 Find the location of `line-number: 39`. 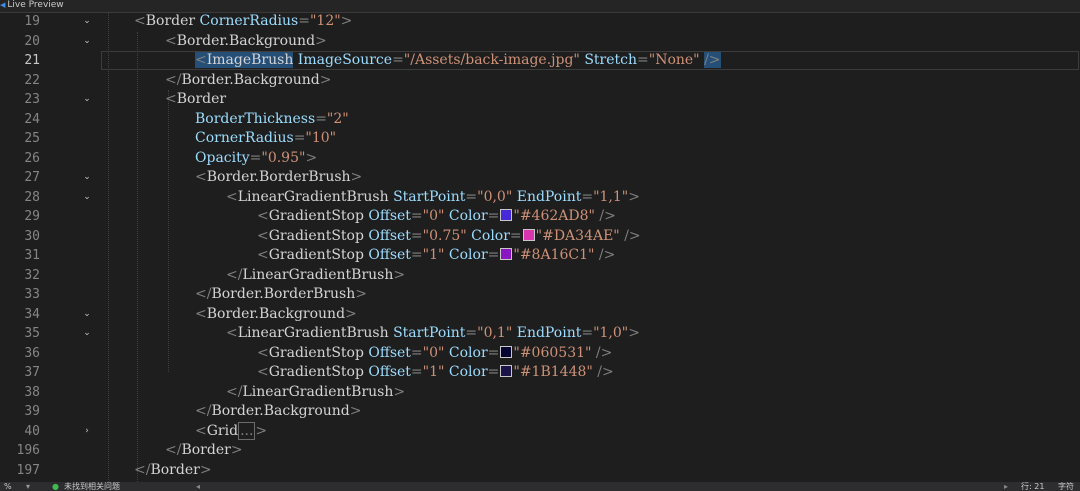

line-number: 39 is located at coordinates (32, 411).